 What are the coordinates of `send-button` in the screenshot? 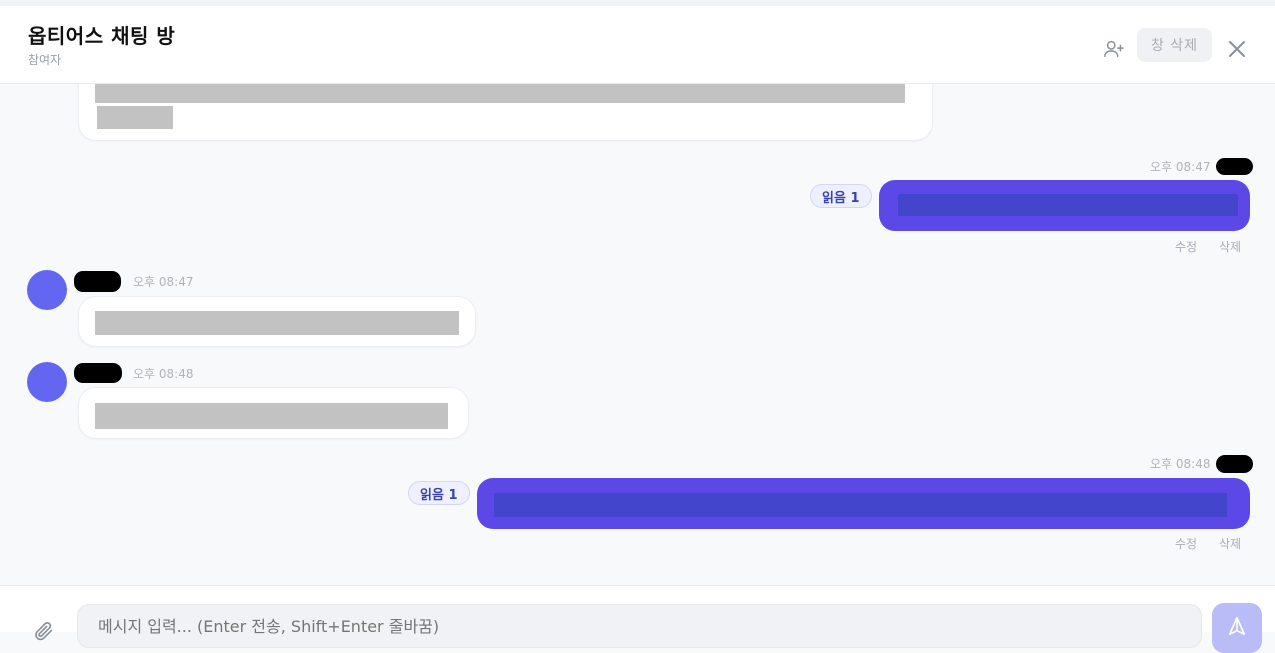 It's located at (1237, 628).